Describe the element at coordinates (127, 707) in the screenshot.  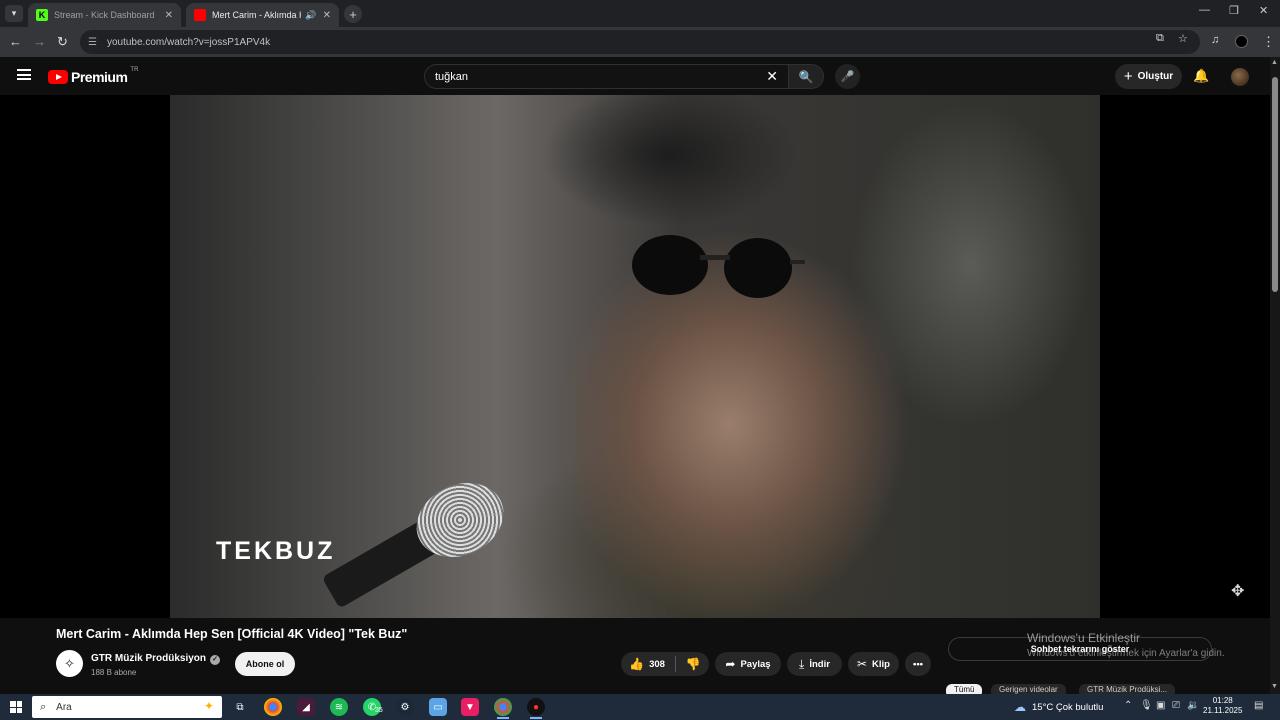
I see `taskbar-search-input: ⌕ Ara ✦` at that location.